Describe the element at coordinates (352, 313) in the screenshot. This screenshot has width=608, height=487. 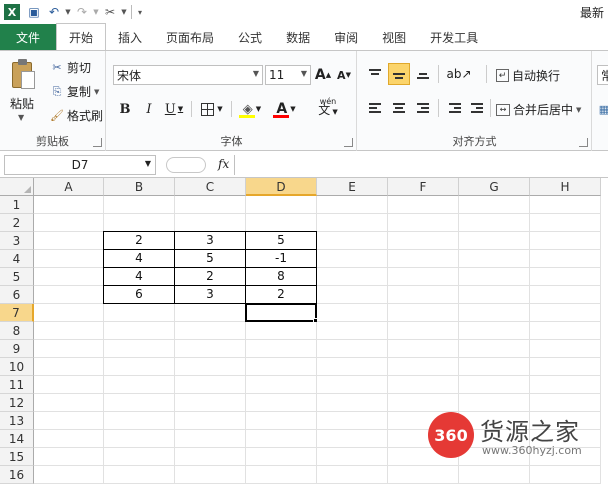
I see `cell-e7` at that location.